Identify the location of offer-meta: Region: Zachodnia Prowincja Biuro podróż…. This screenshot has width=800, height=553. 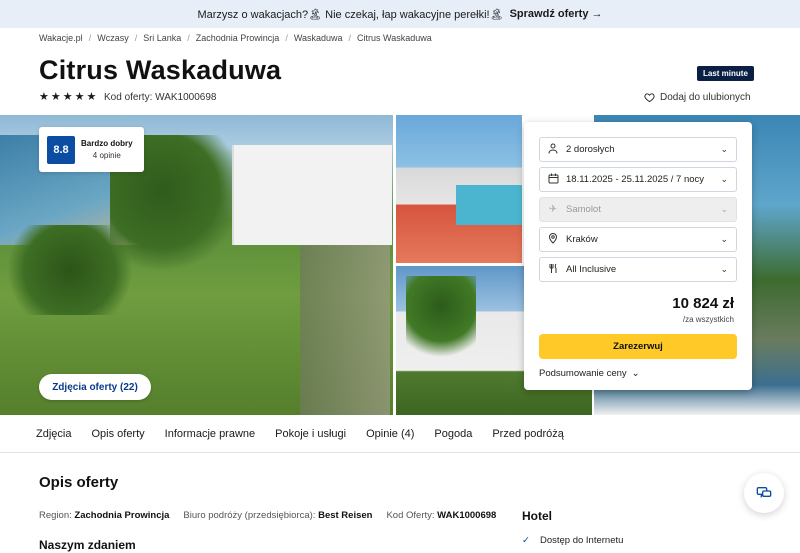
(267, 515).